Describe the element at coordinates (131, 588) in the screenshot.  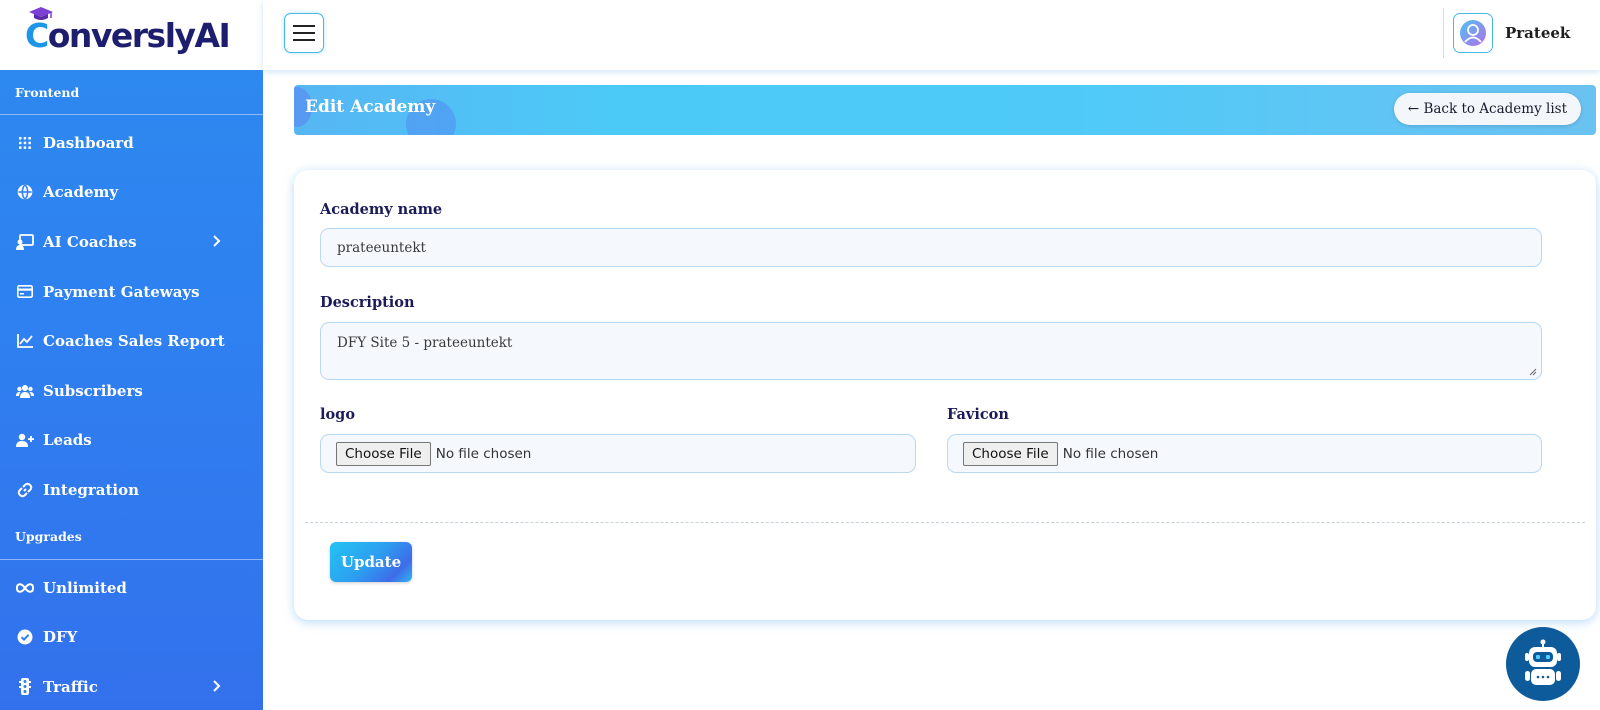
I see `sidebar-item-unlimited: Unlimited` at that location.